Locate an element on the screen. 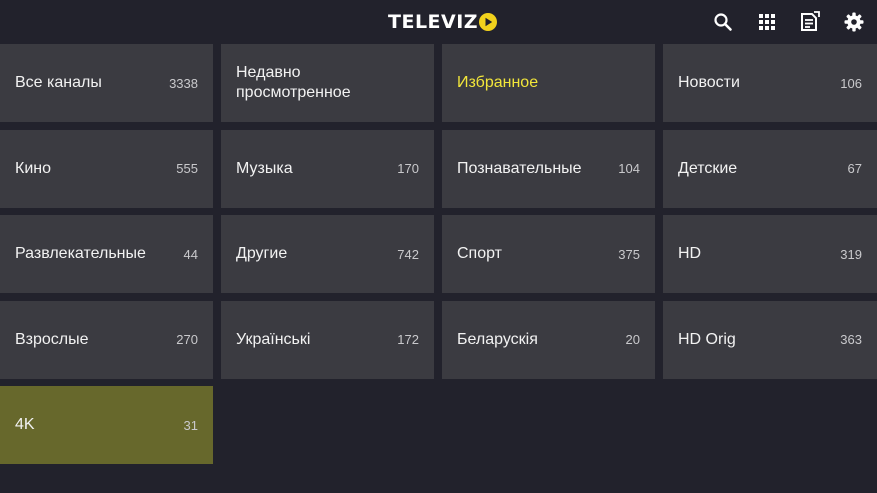 The height and width of the screenshot is (493, 877). top-bar: TELEVIZ is located at coordinates (438, 22).